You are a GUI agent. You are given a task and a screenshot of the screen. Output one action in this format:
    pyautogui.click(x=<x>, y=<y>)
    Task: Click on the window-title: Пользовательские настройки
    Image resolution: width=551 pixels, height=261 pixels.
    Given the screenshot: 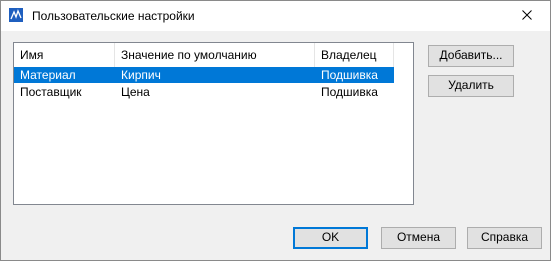 What is the action you would take?
    pyautogui.click(x=113, y=16)
    